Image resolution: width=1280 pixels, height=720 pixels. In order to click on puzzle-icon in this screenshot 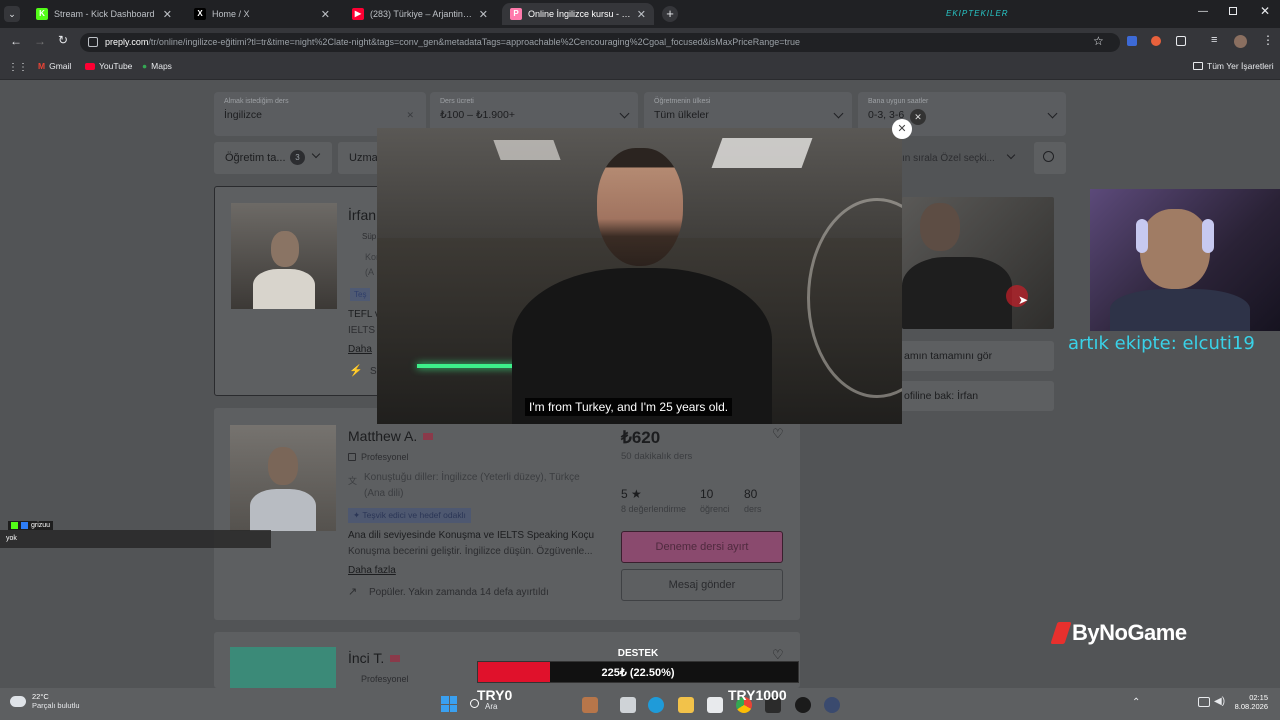, I will do `click(1181, 41)`.